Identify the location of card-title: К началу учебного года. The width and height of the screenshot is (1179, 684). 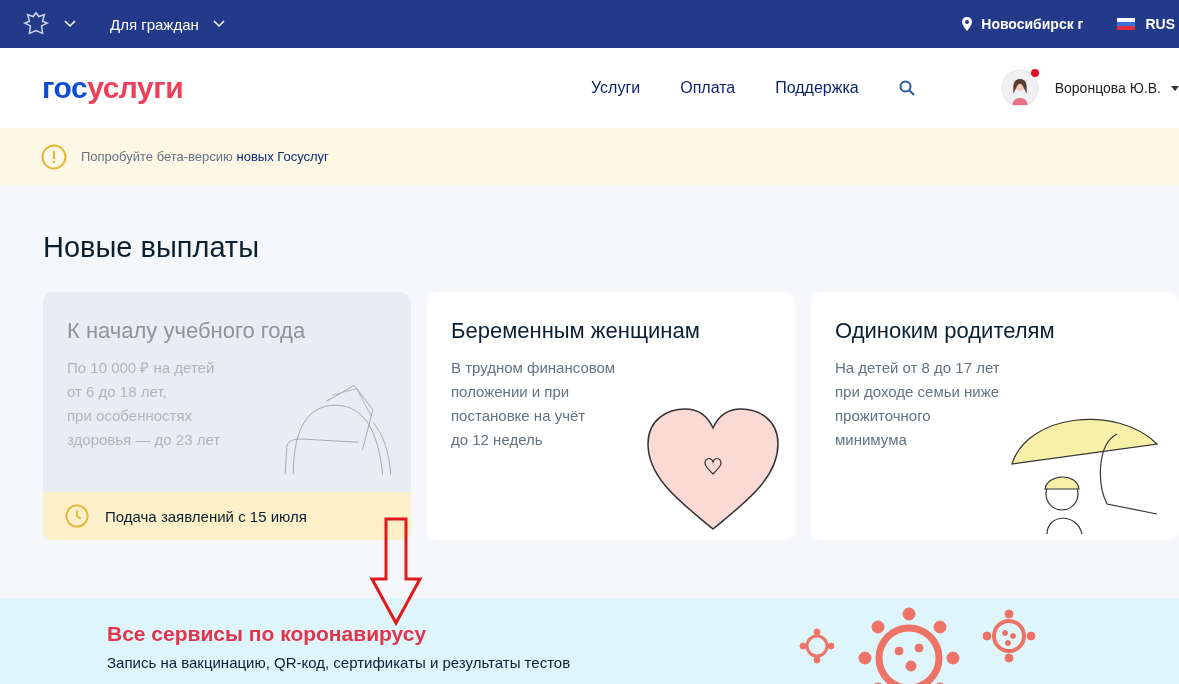
(186, 331).